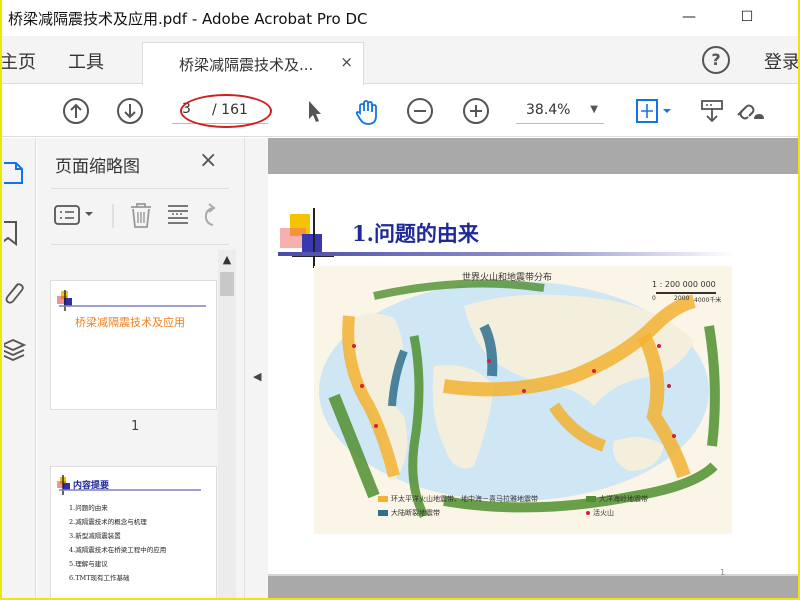 This screenshot has width=800, height=600. I want to click on legend-label: 大洋海岭地震带, so click(623, 499).